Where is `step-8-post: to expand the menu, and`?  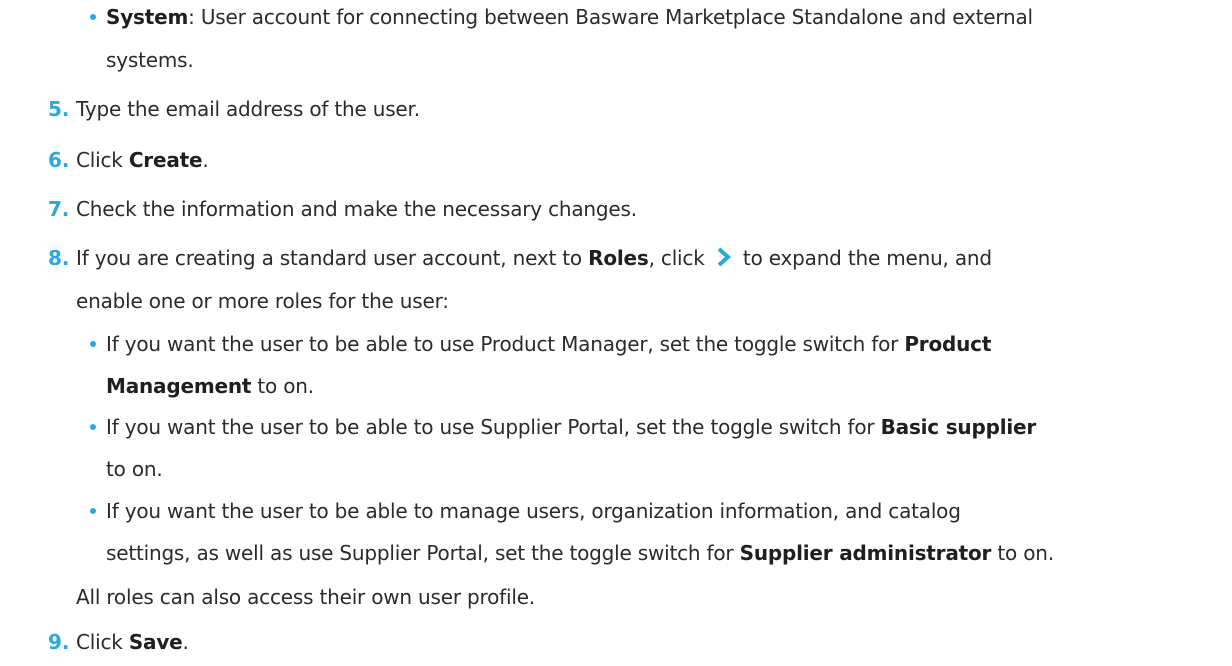 step-8-post: to expand the menu, and is located at coordinates (864, 258).